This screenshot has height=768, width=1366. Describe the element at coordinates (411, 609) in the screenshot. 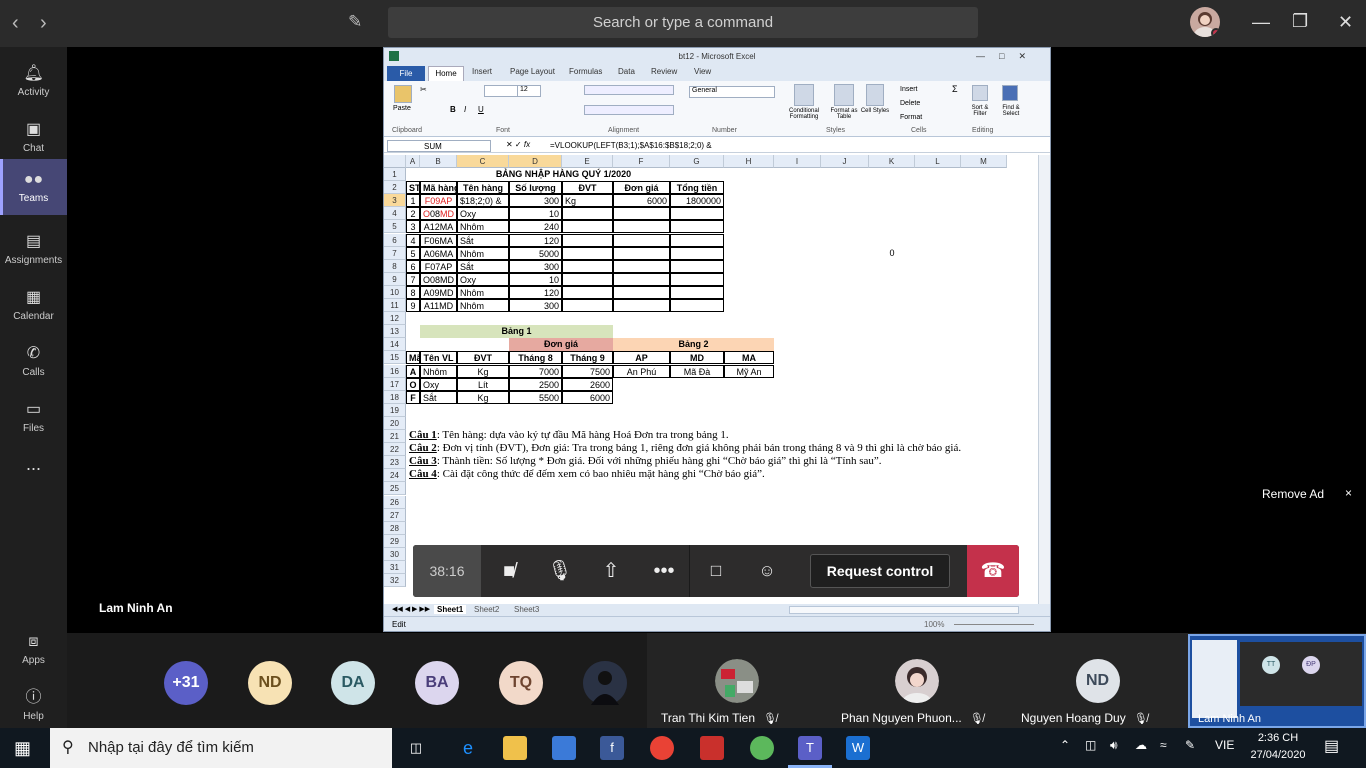

I see `sheet-nav-arrows: ◀◀ ◀ ▶ ▶▶` at that location.